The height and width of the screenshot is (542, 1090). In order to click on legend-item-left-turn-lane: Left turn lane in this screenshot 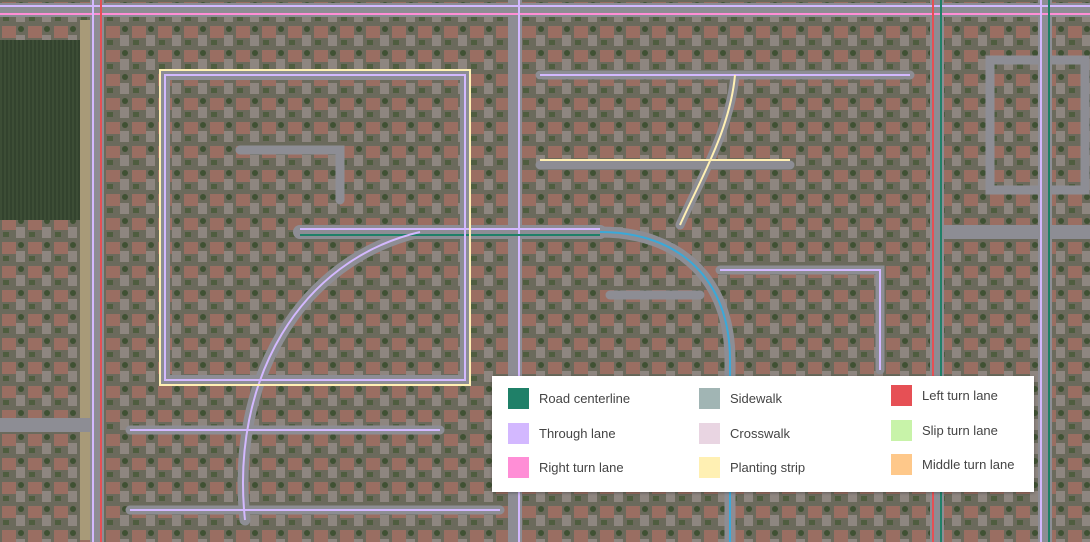, I will do `click(944, 395)`.